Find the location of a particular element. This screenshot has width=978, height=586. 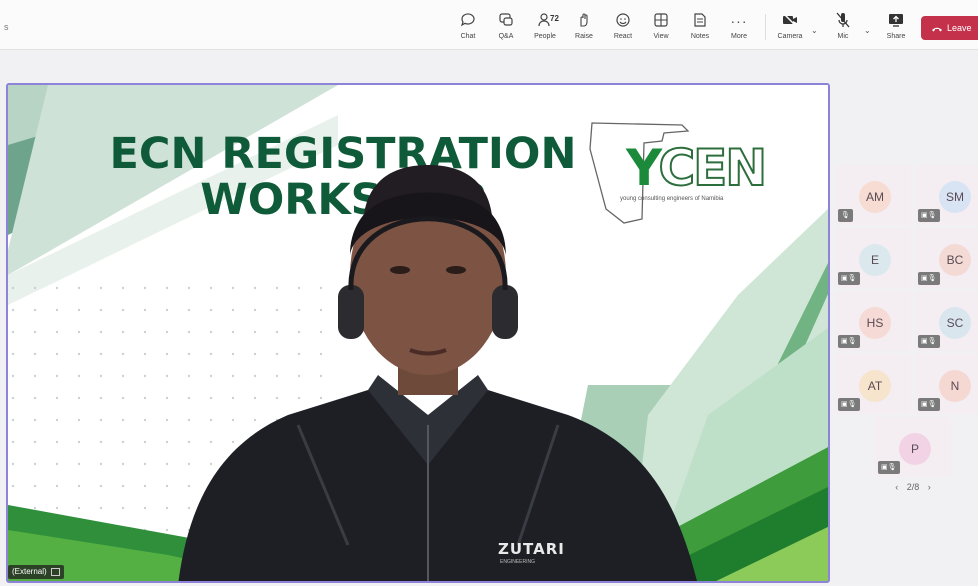

participant-tile: AT ▣🎙 is located at coordinates (873, 384).